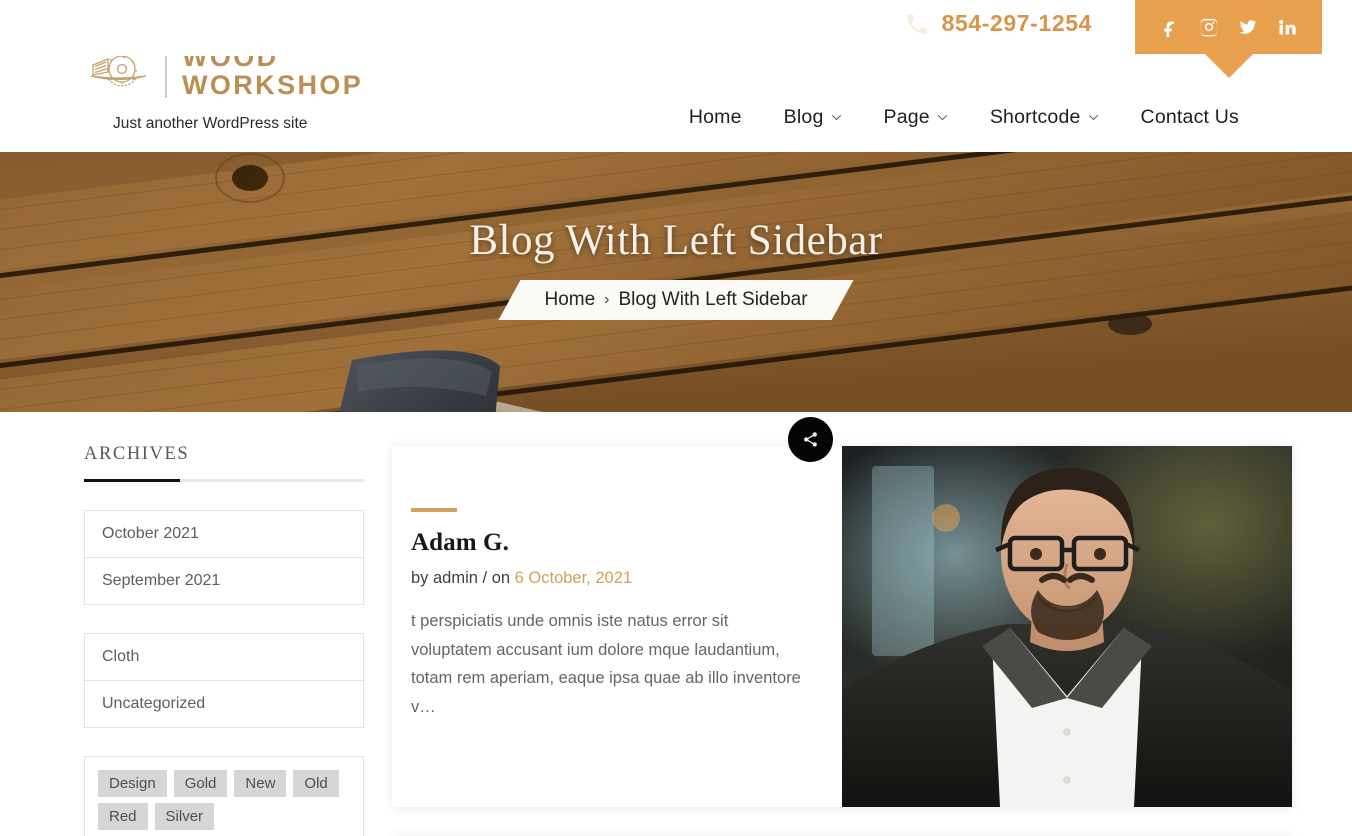 This screenshot has width=1352, height=836. I want to click on archive-item-september-2021: September 2021, so click(224, 581).